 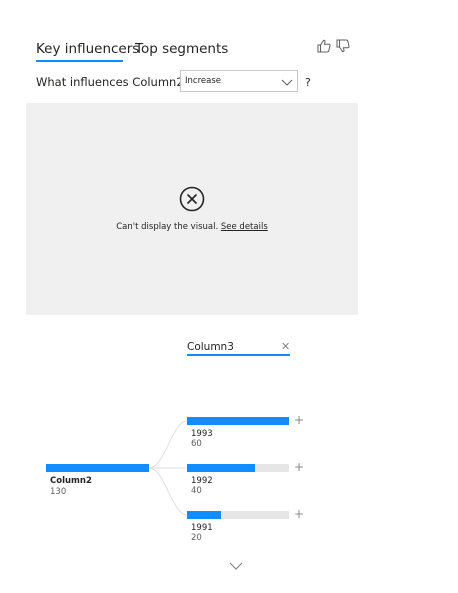 I want to click on child-node-label: 1992, so click(x=202, y=481).